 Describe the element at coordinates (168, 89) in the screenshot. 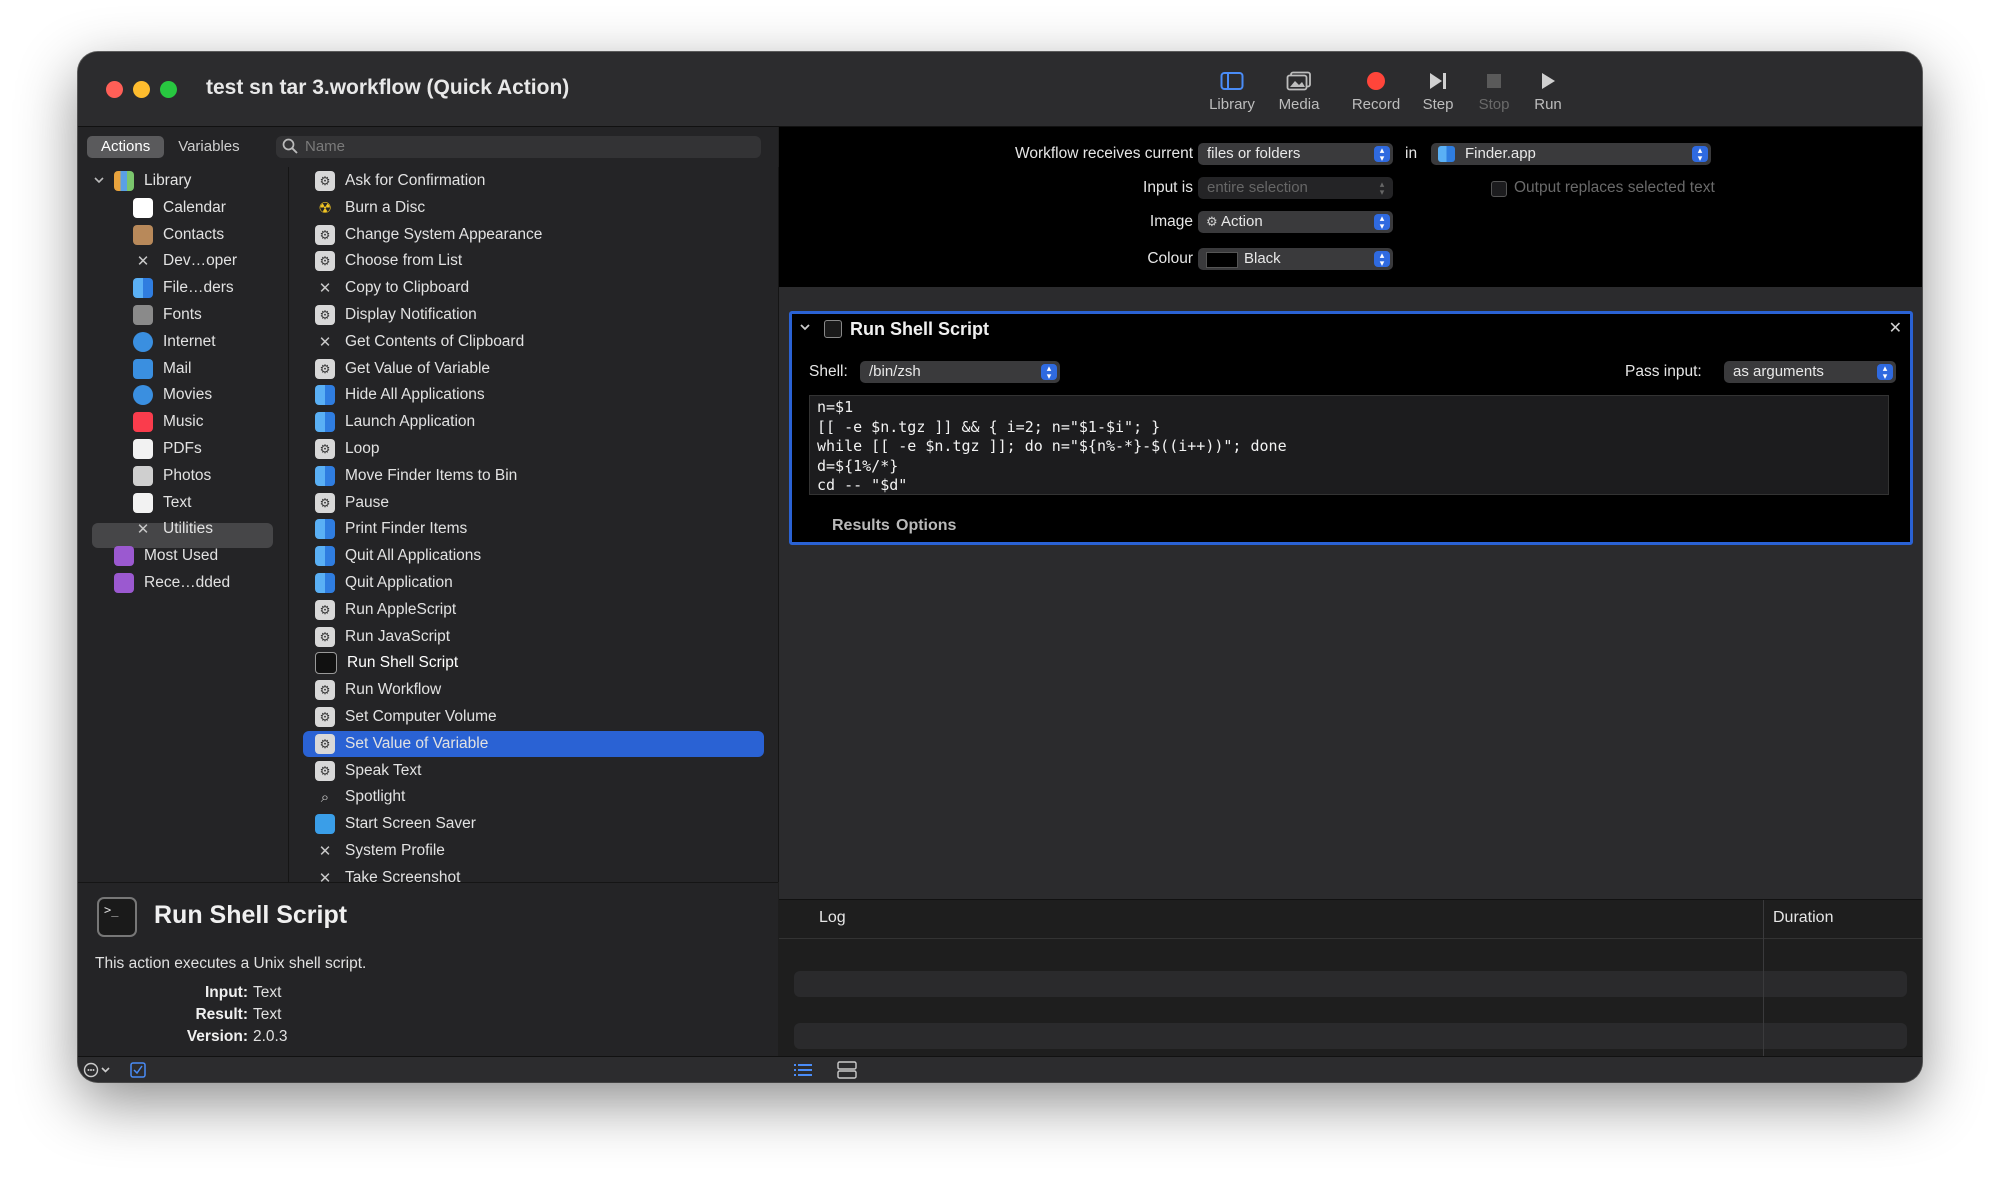

I see `zoom-window-button` at that location.